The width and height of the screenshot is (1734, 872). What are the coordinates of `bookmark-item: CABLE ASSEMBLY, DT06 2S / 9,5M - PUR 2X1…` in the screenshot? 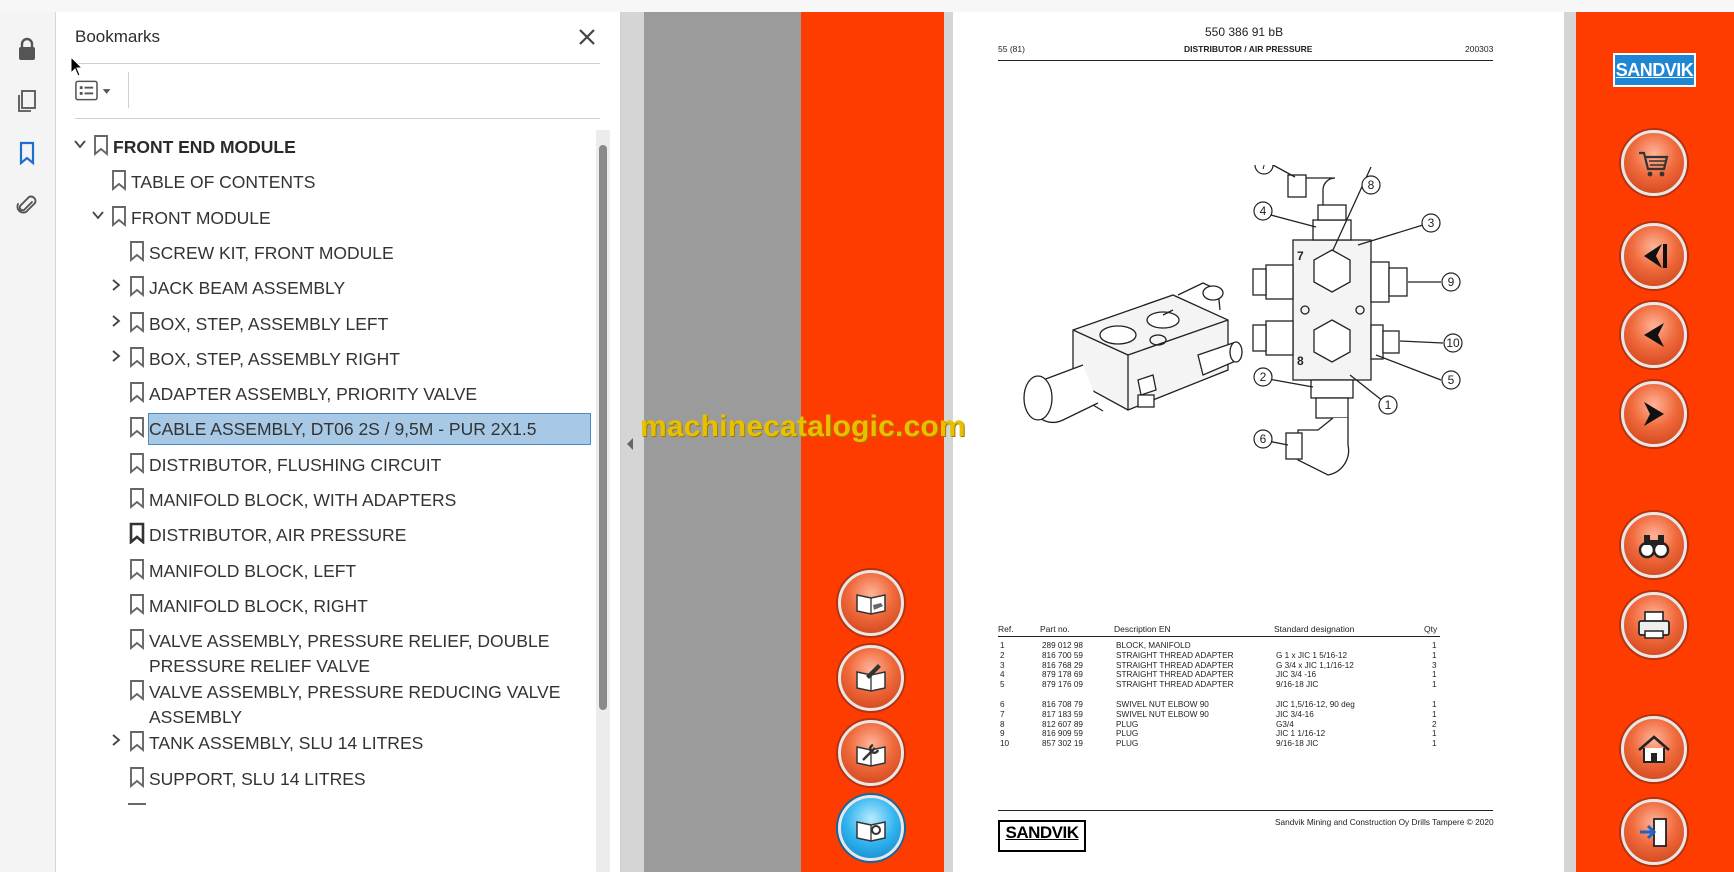 It's located at (326, 429).